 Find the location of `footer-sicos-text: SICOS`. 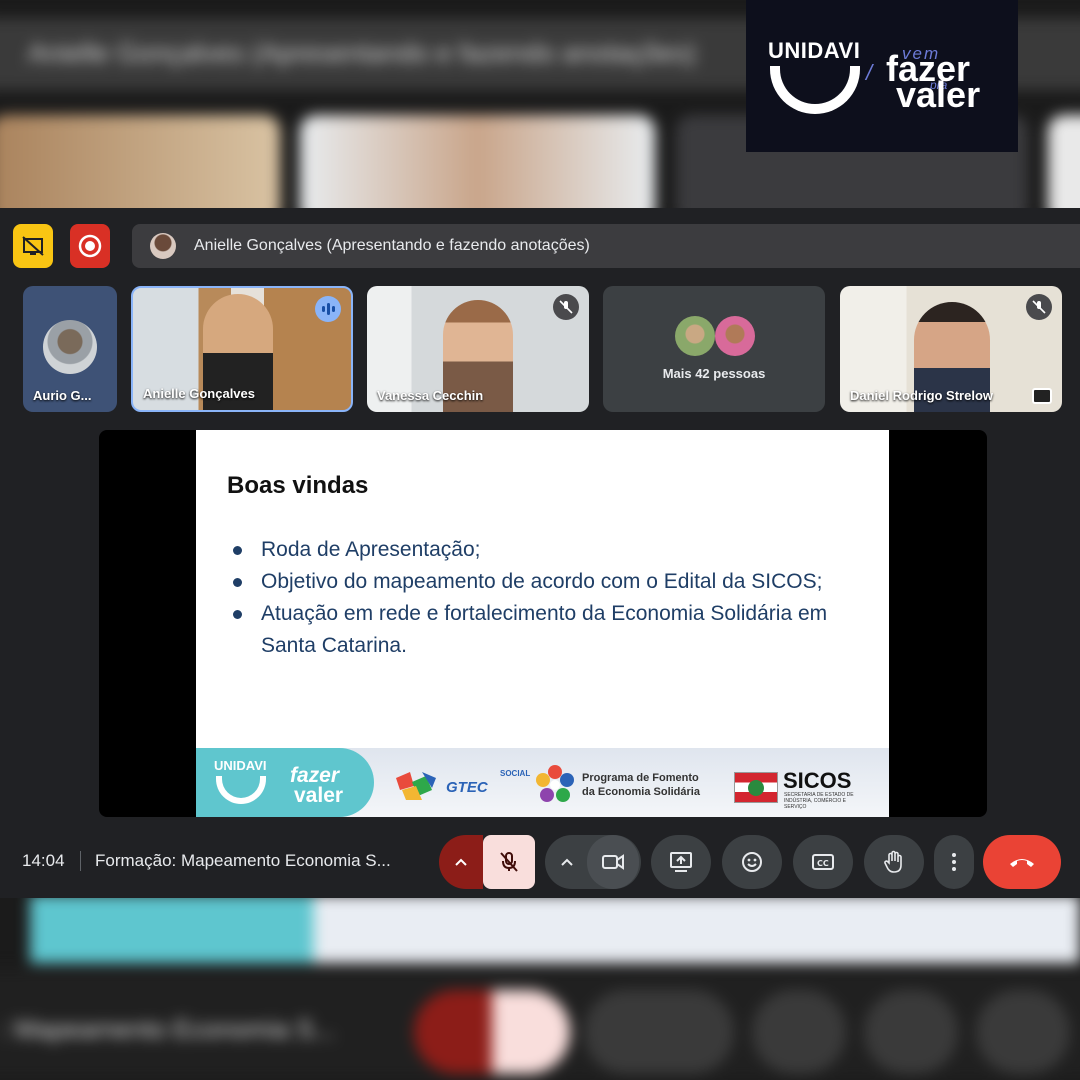

footer-sicos-text: SICOS is located at coordinates (817, 780).